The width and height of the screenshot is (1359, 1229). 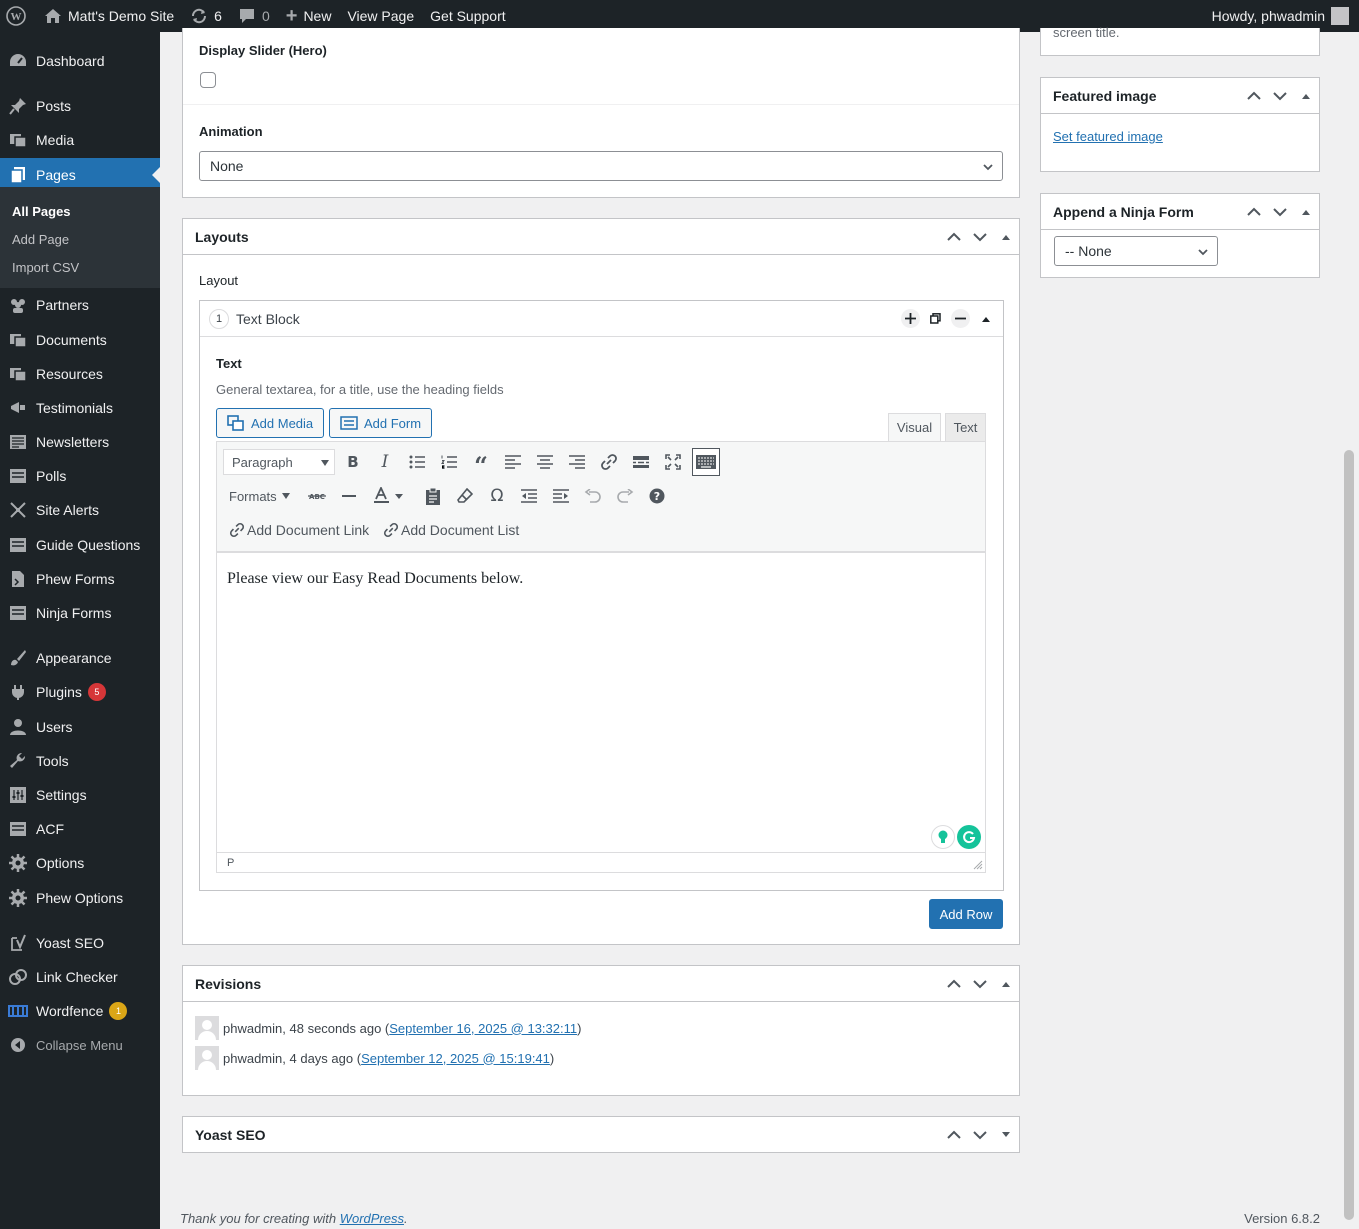 What do you see at coordinates (1285, 16) in the screenshot?
I see `account-menu: Howdy, phwadmin` at bounding box center [1285, 16].